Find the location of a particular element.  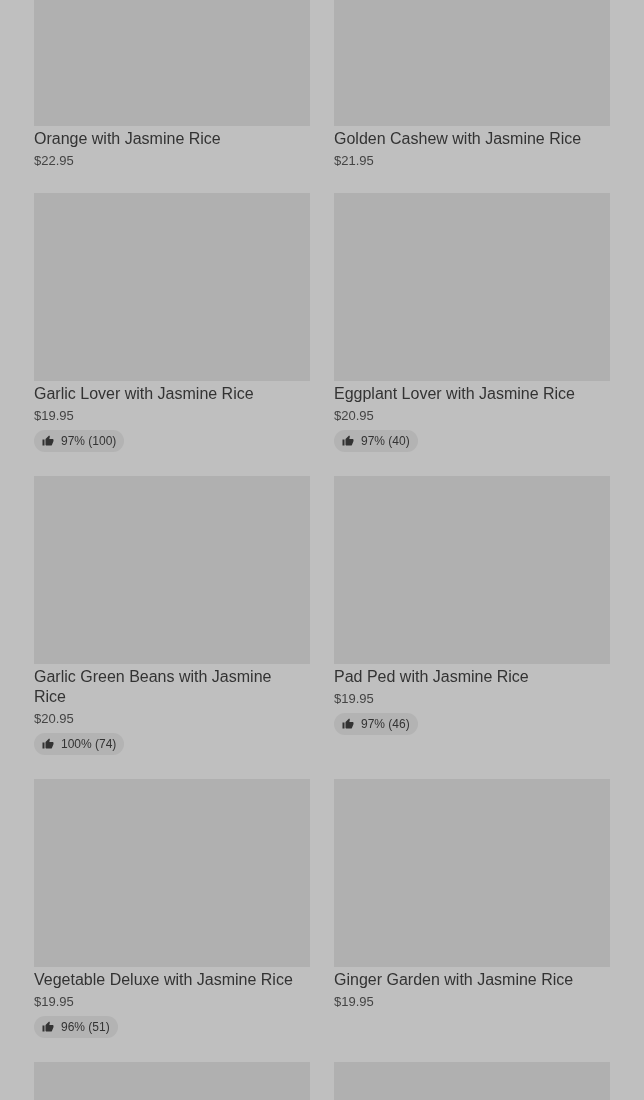

rating-text: 97% (40) is located at coordinates (385, 441).